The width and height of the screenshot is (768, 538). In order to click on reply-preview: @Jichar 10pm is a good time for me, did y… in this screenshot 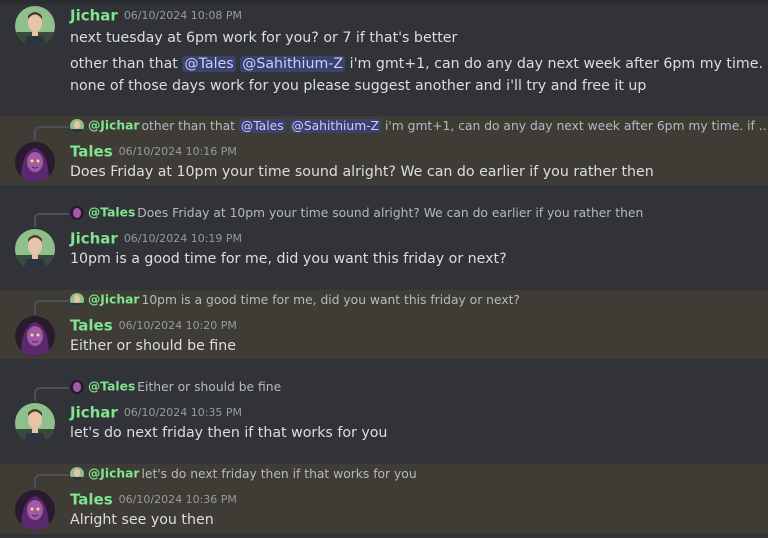, I will do `click(295, 302)`.